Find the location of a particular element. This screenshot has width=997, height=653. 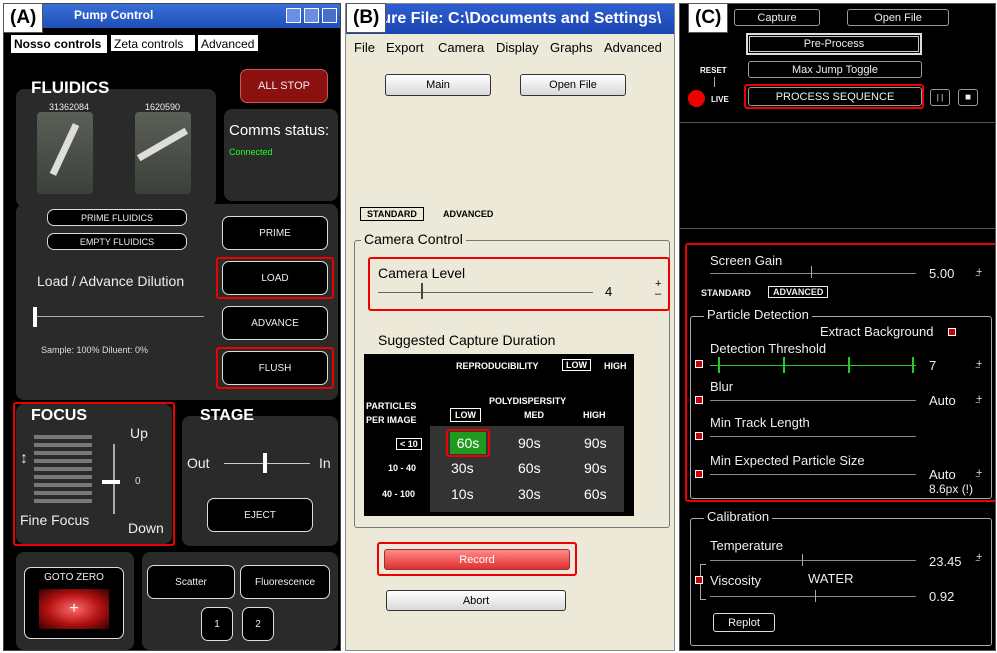

live-label: LIVE is located at coordinates (720, 99).